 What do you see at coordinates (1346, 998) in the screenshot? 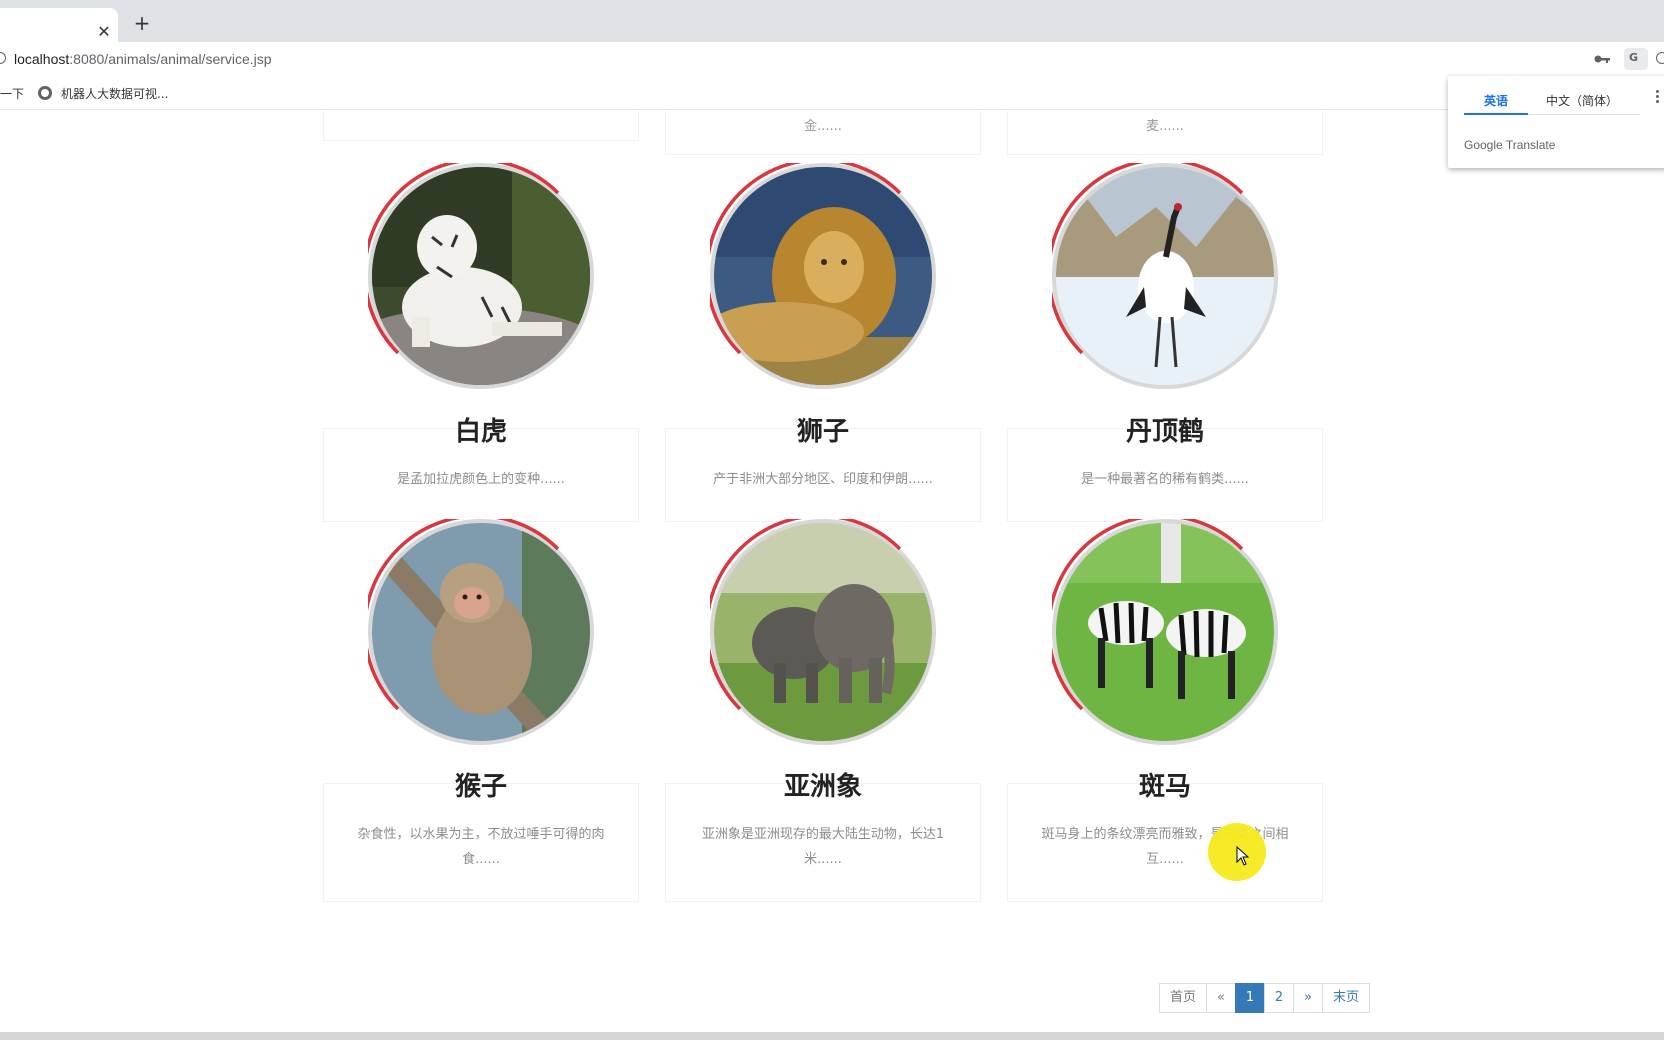
I see `pagination-last: 末页` at bounding box center [1346, 998].